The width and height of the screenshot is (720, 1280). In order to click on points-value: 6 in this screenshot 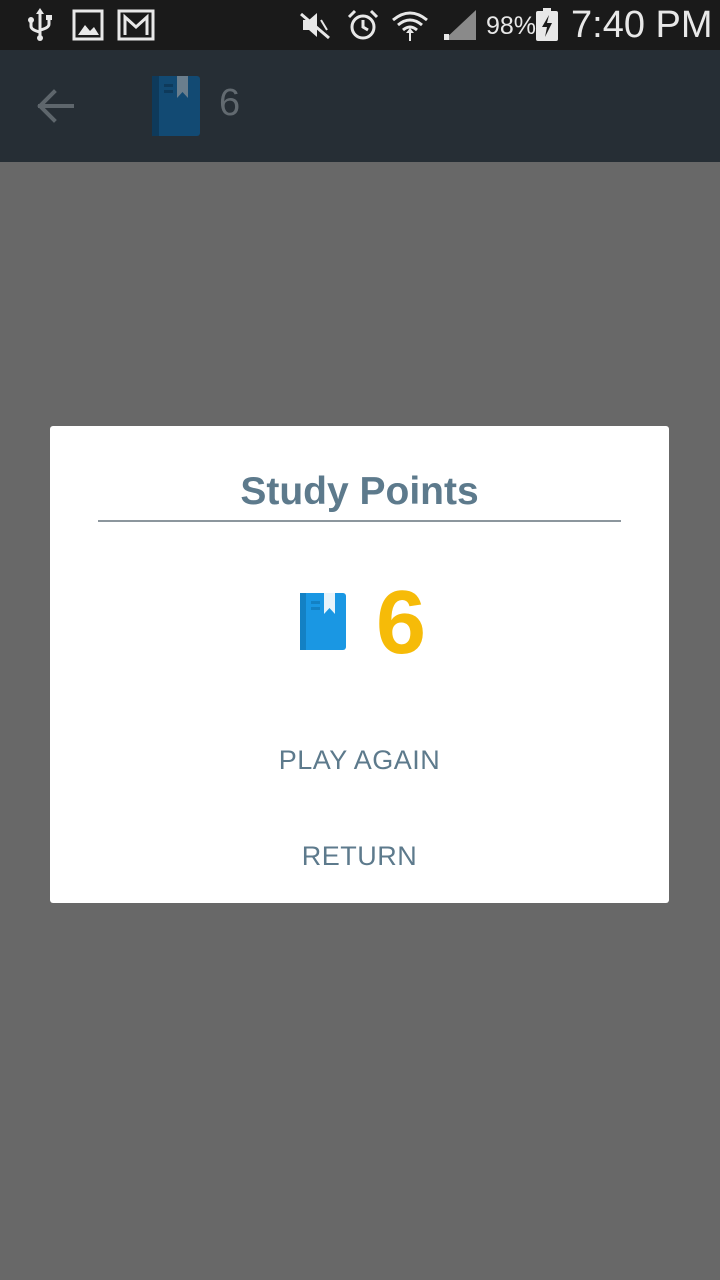, I will do `click(401, 623)`.